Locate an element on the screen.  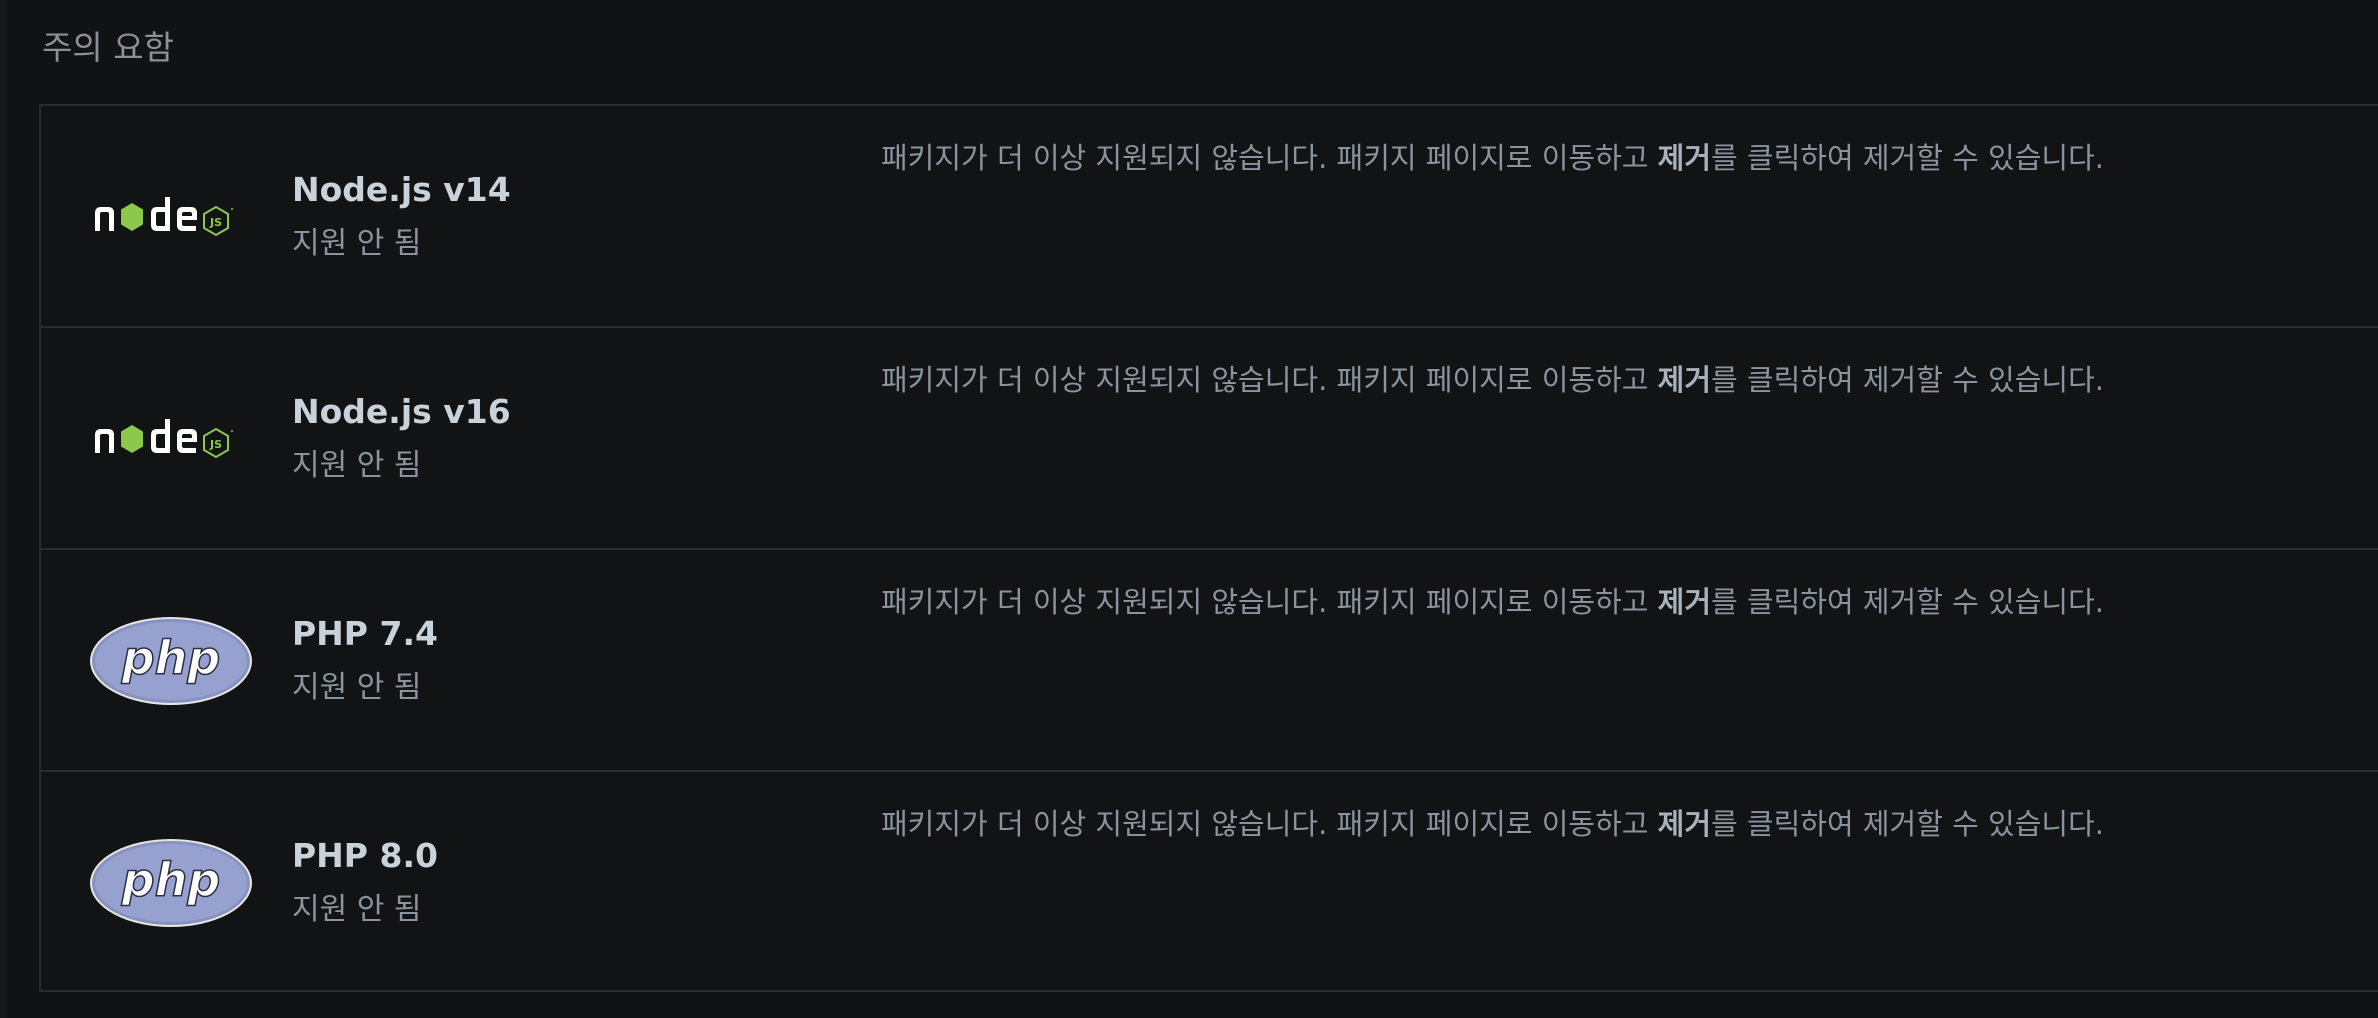
package-name: Node.js v14 is located at coordinates (401, 189).